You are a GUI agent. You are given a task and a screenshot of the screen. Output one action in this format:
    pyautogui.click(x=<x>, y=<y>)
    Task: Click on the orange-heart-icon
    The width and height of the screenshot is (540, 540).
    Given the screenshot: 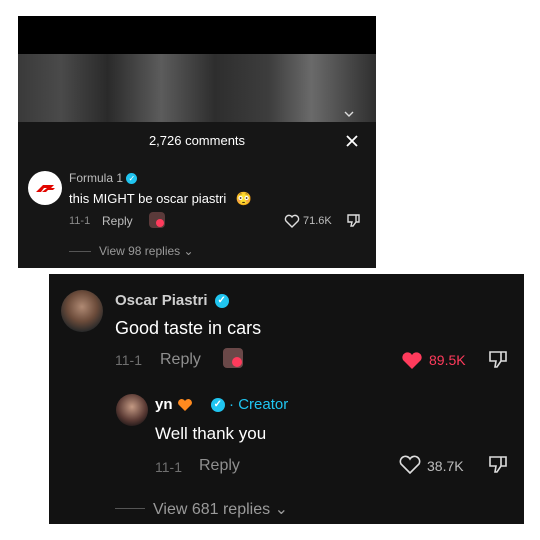 What is the action you would take?
    pyautogui.click(x=184, y=405)
    